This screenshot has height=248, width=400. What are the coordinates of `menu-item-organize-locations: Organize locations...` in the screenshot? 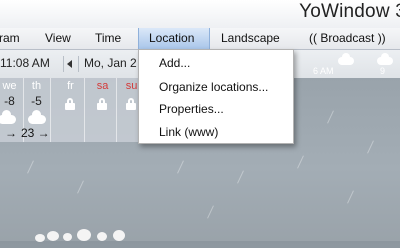 It's located at (213, 87).